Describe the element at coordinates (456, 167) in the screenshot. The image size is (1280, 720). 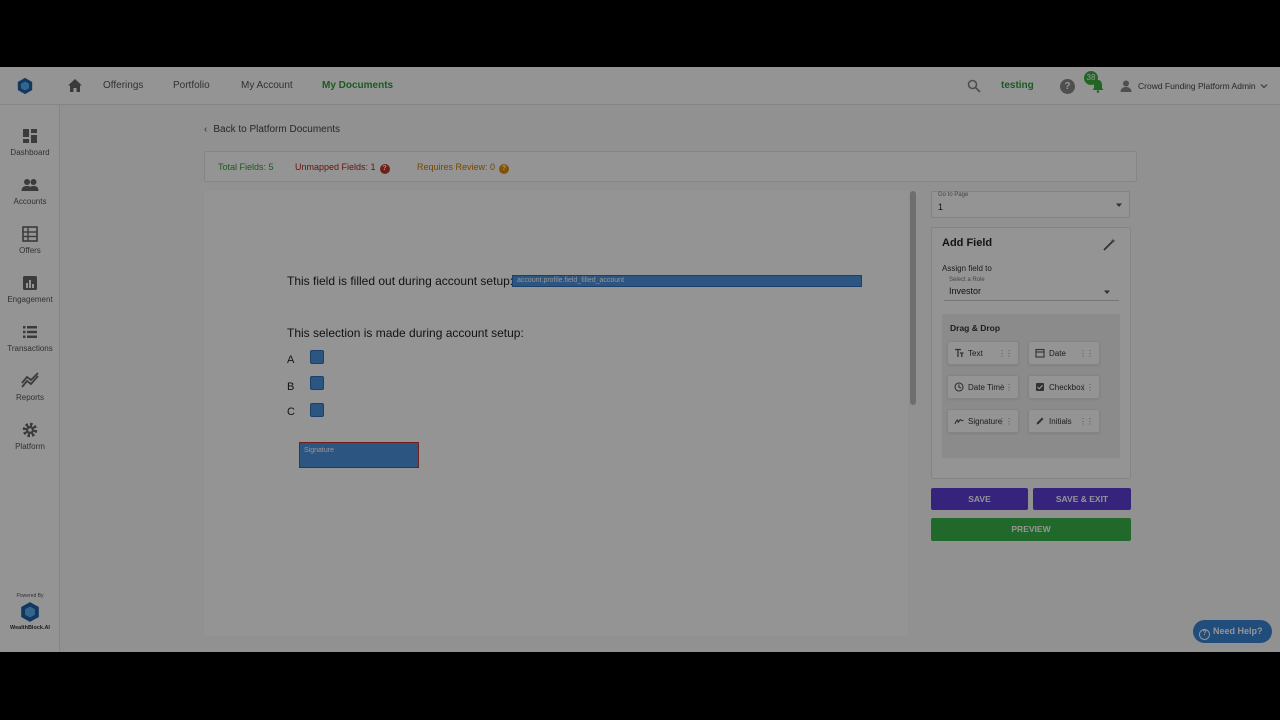
I see `requires-review-label: Requires Review: 0` at that location.